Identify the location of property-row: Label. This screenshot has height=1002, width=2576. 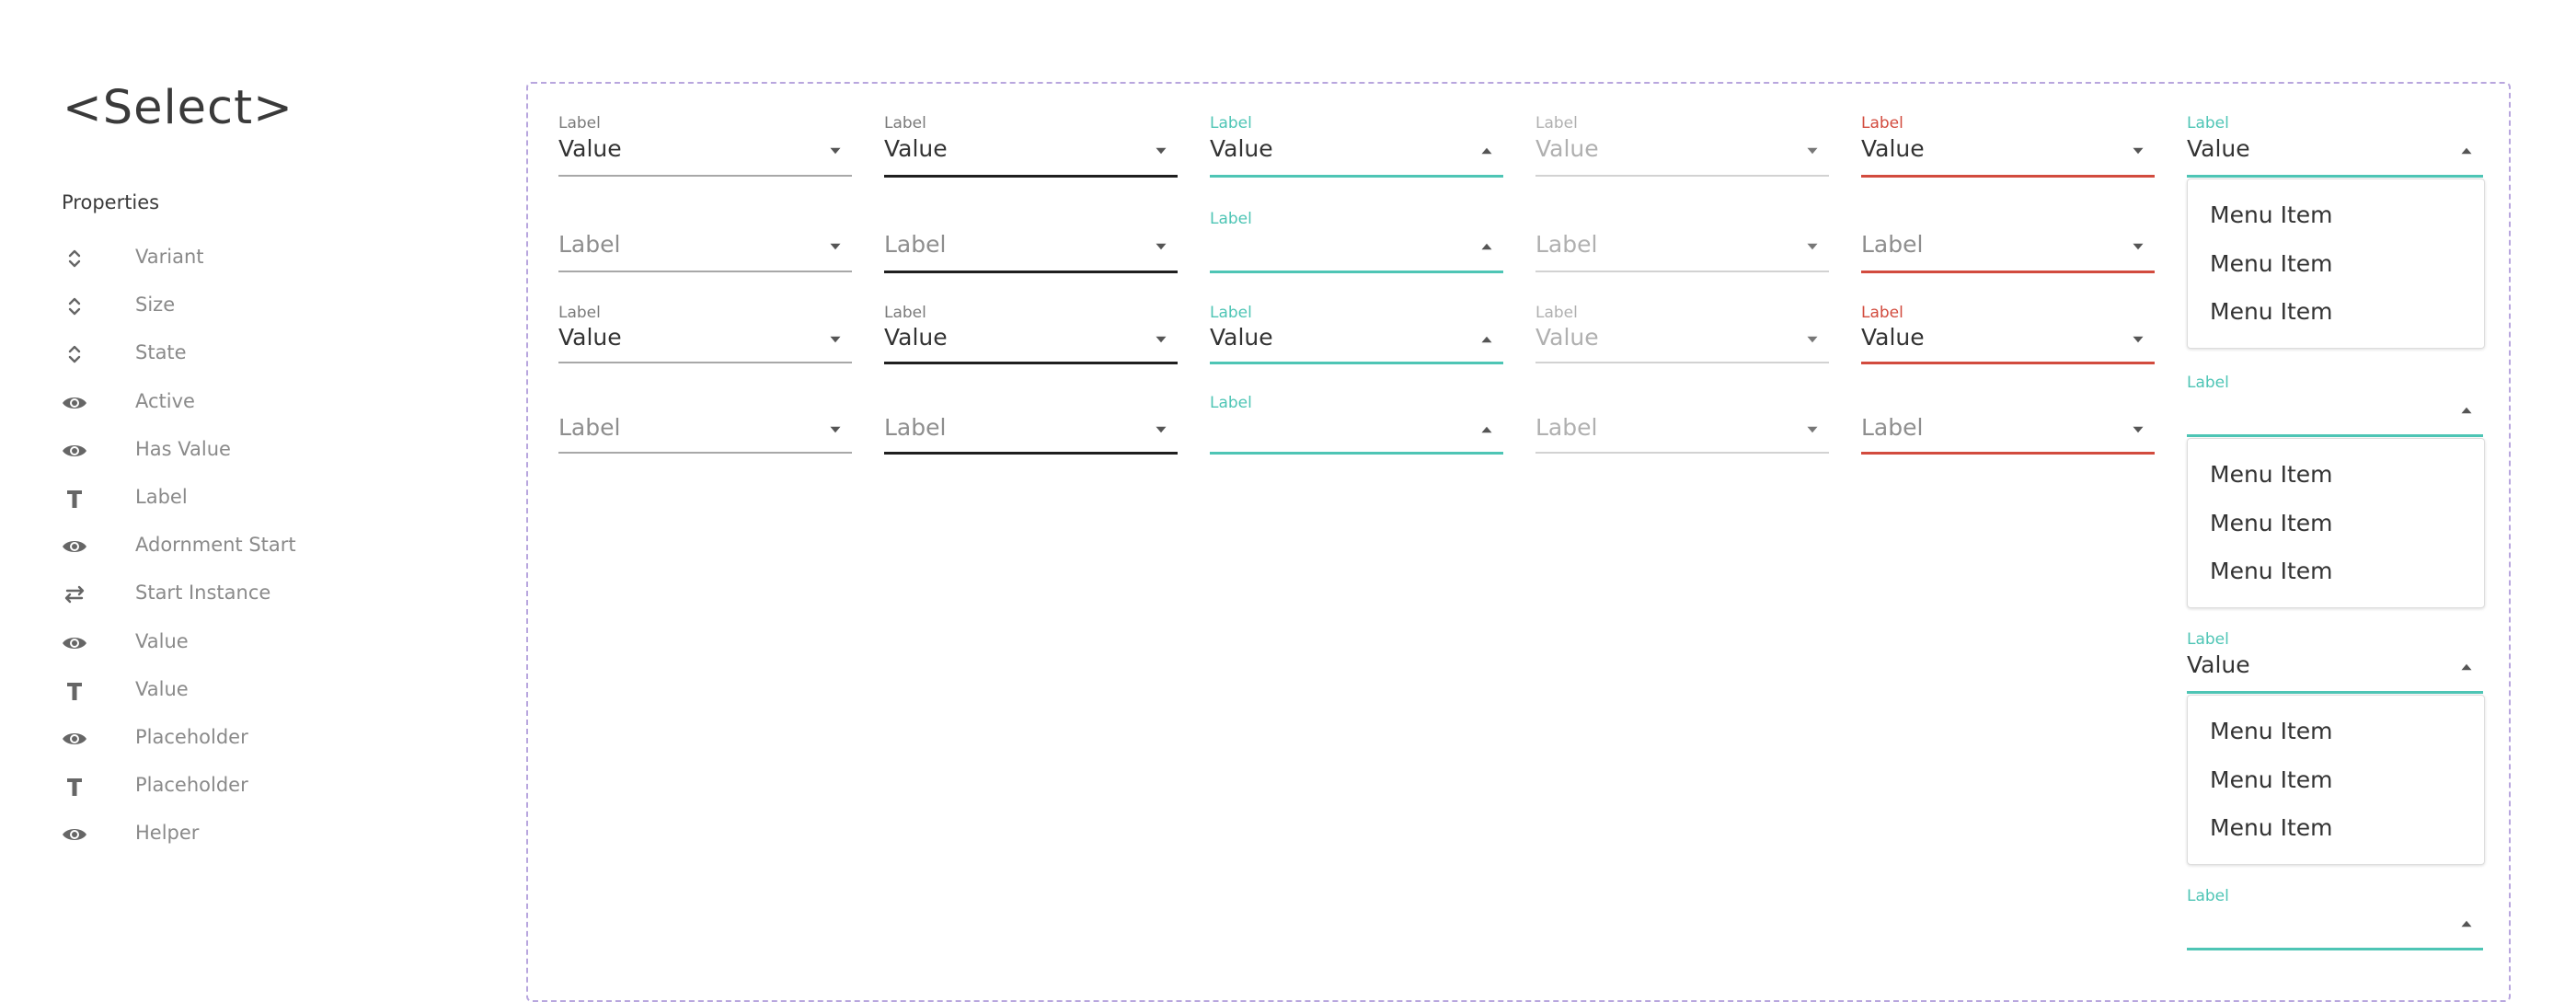
(230, 499).